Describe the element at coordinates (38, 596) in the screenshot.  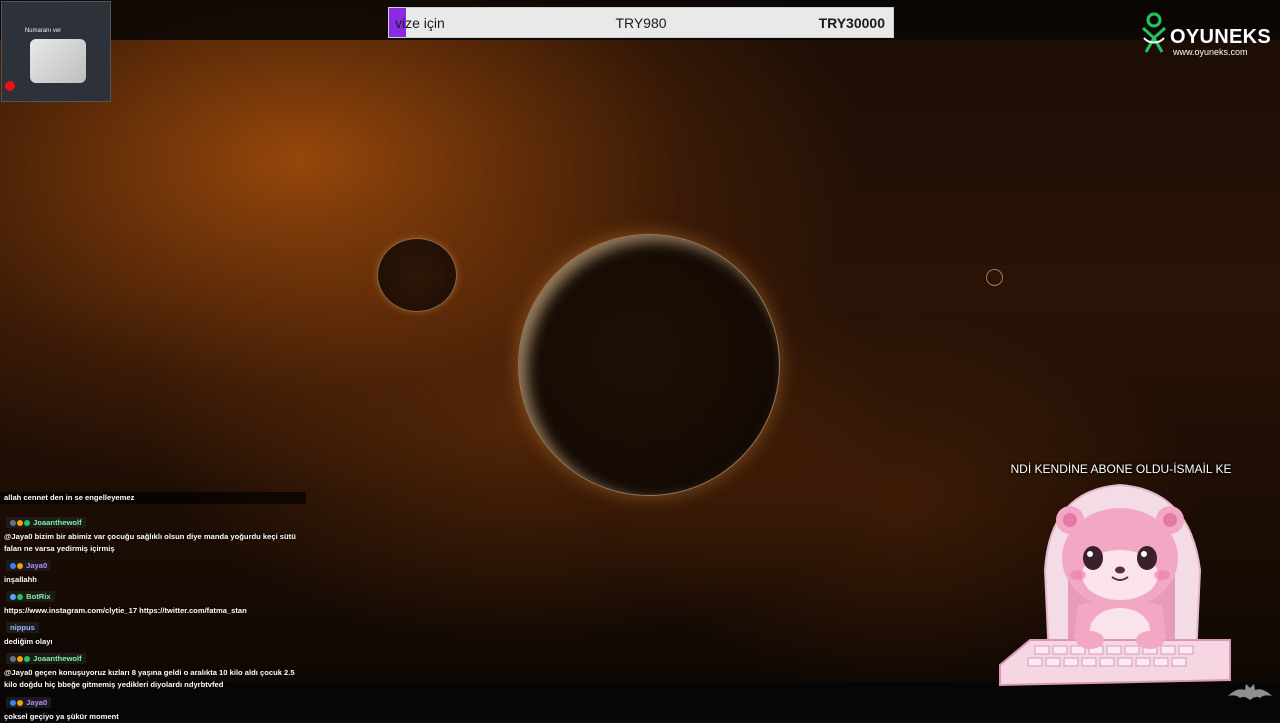
I see `chat-username-text: BotRix` at that location.